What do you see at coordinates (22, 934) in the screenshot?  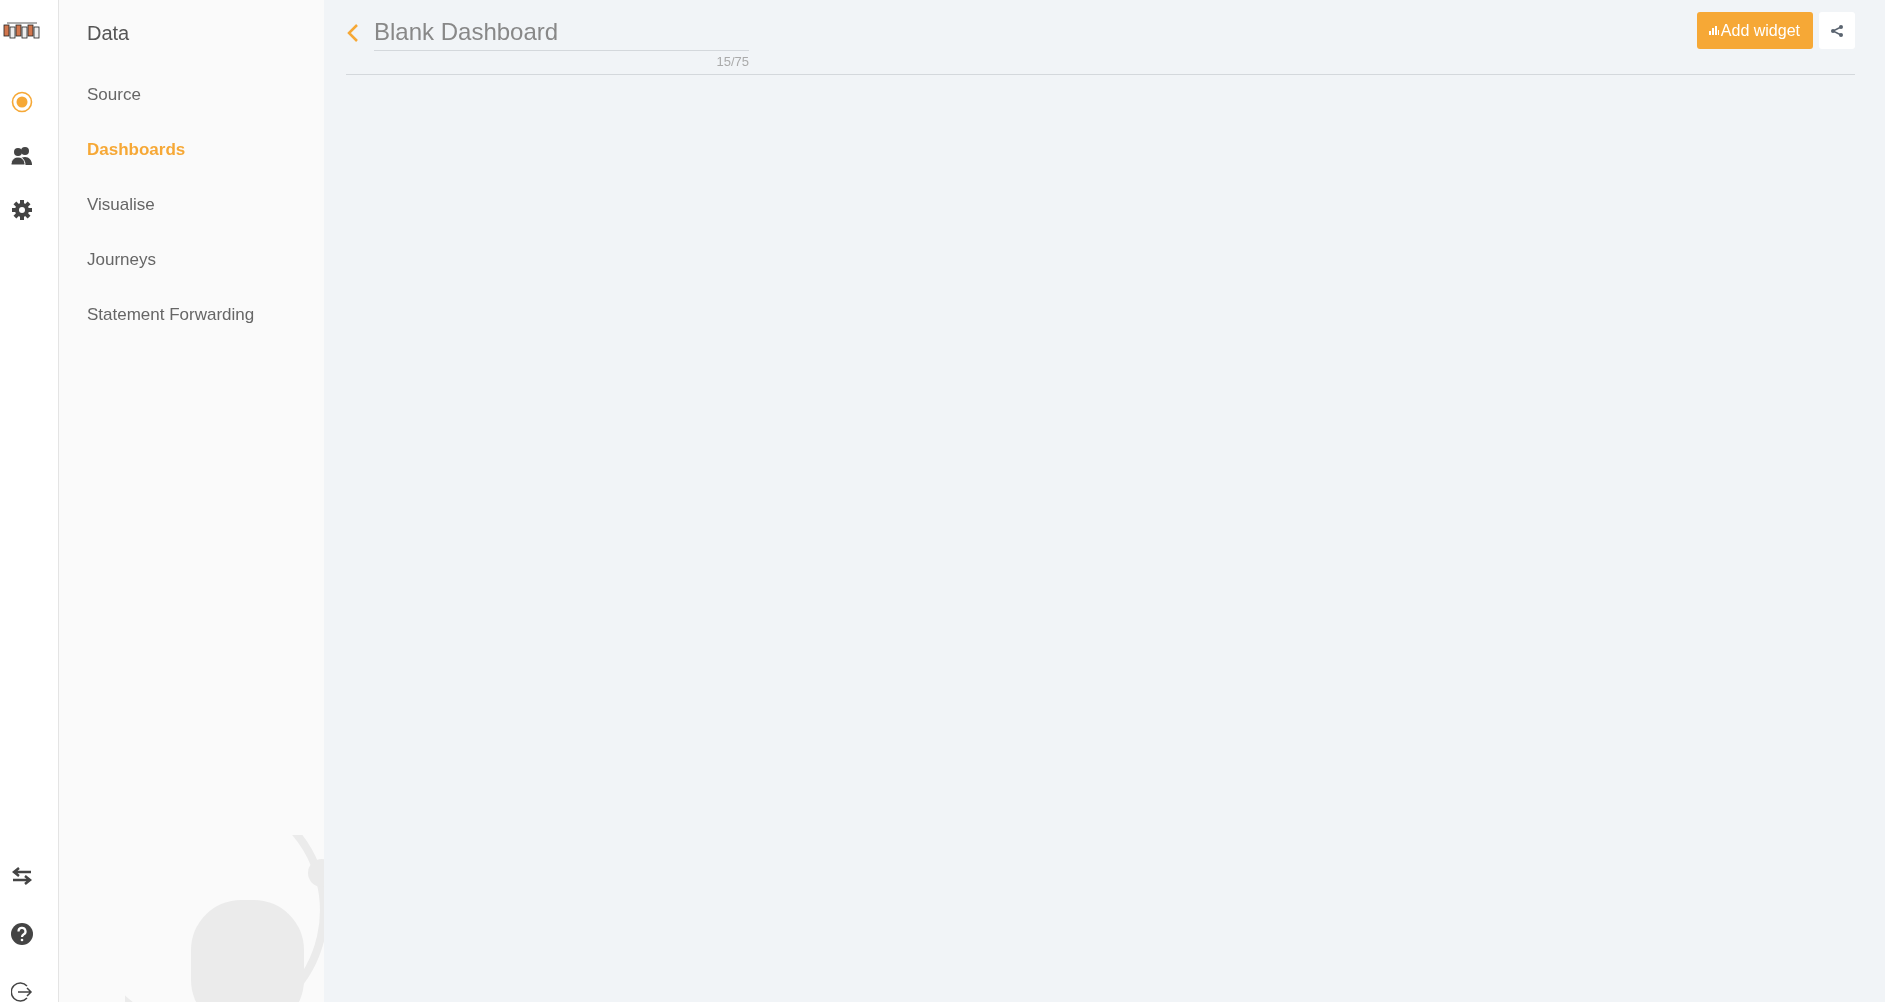 I see `help-icon` at bounding box center [22, 934].